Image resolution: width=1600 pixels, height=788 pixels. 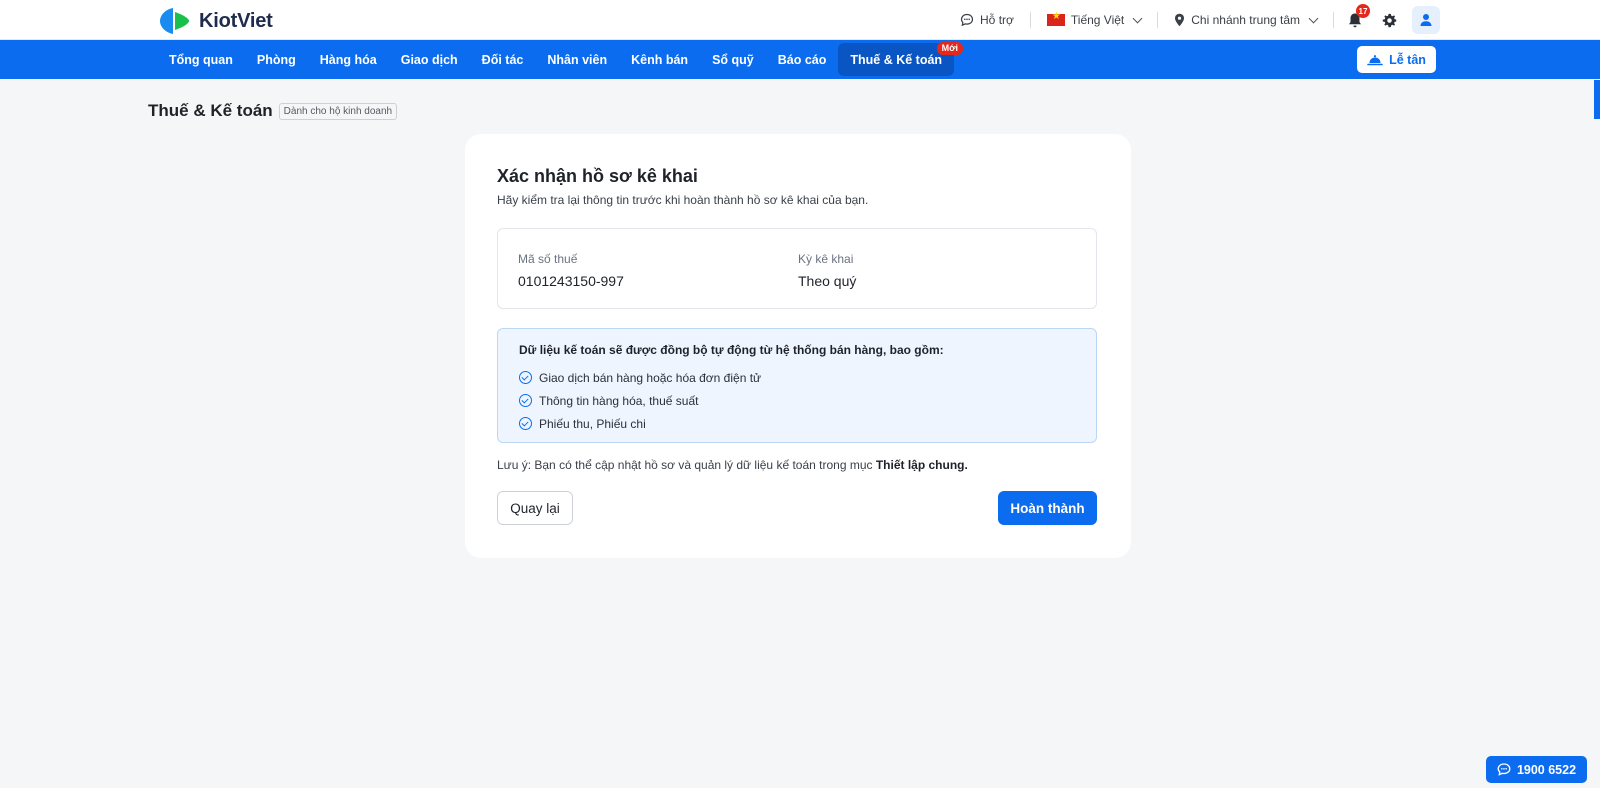 I want to click on sync-item-label: Phiếu thu, Phiếu chi, so click(x=592, y=423).